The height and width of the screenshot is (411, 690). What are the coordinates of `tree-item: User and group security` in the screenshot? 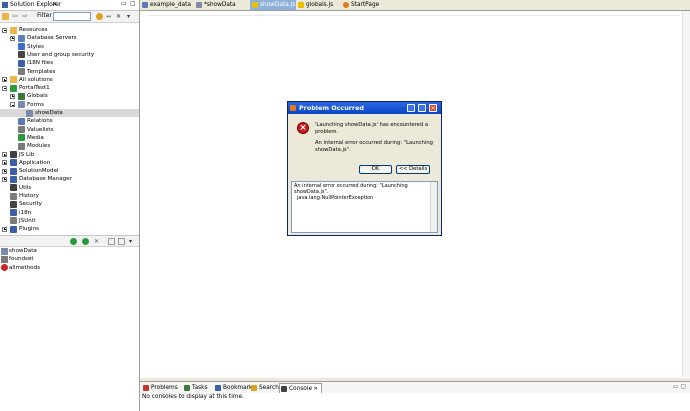 It's located at (69, 55).